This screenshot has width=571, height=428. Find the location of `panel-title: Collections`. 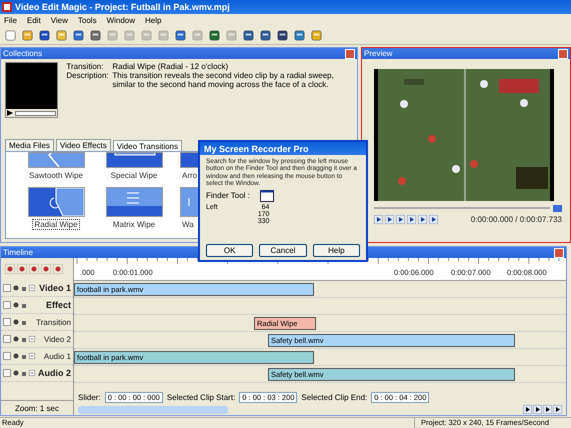

panel-title: Collections is located at coordinates (22, 53).